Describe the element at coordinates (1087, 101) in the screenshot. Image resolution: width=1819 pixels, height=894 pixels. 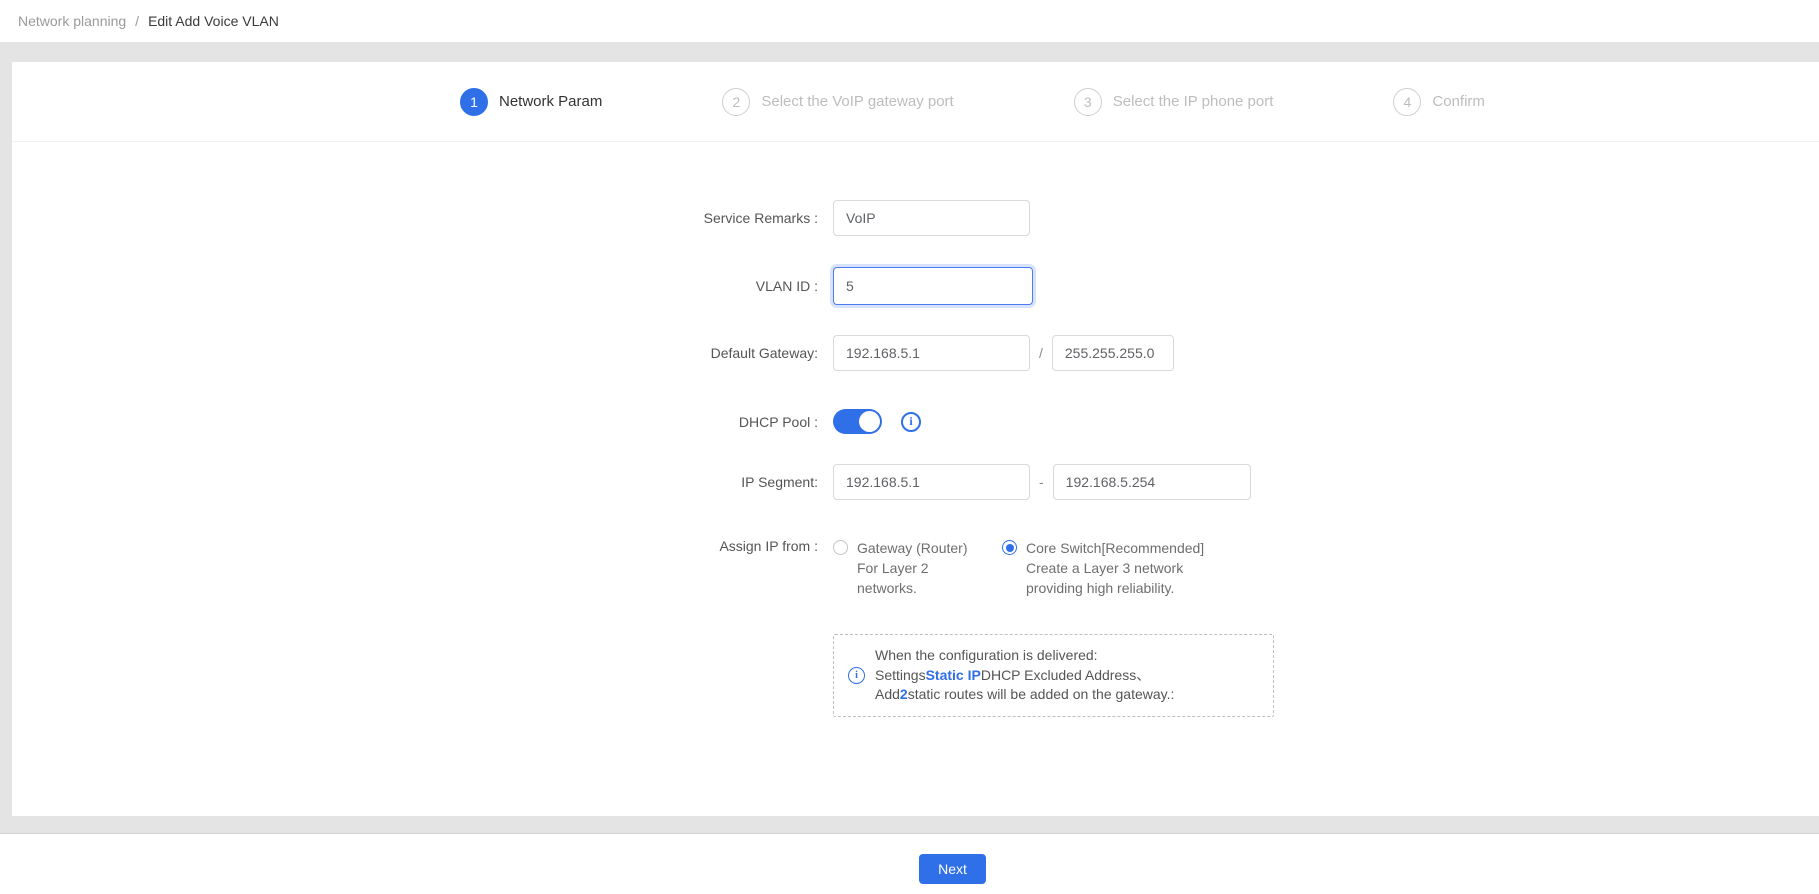
I see `step-number-badge: 3` at that location.